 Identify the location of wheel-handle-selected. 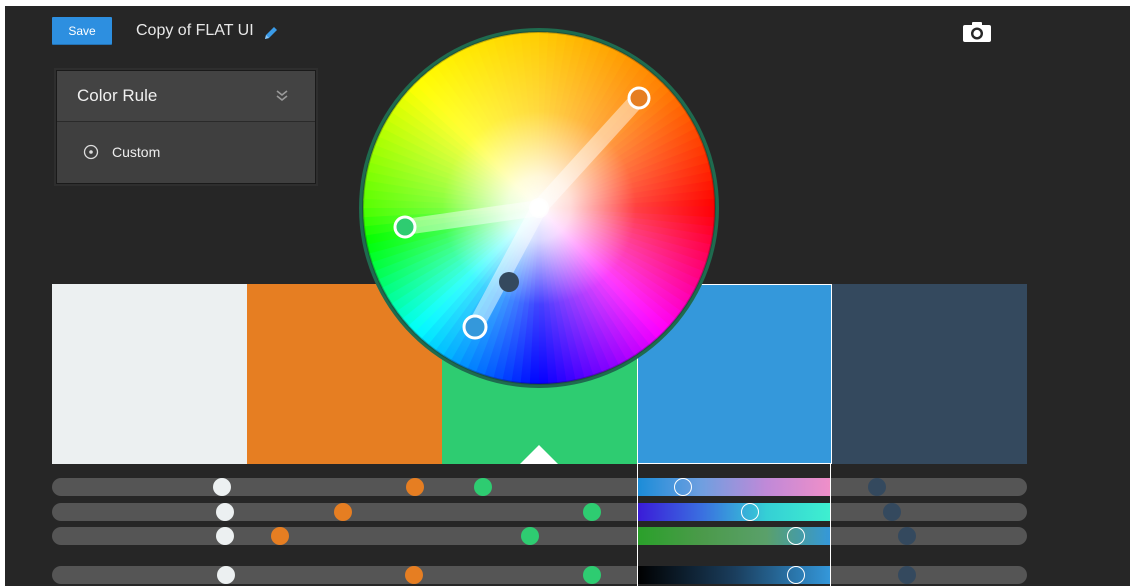
(475, 327).